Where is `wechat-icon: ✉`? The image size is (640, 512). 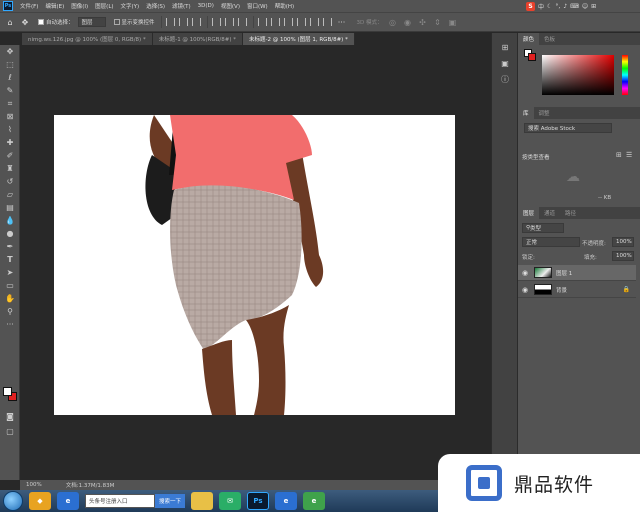
wechat-icon: ✉ is located at coordinates (230, 501).